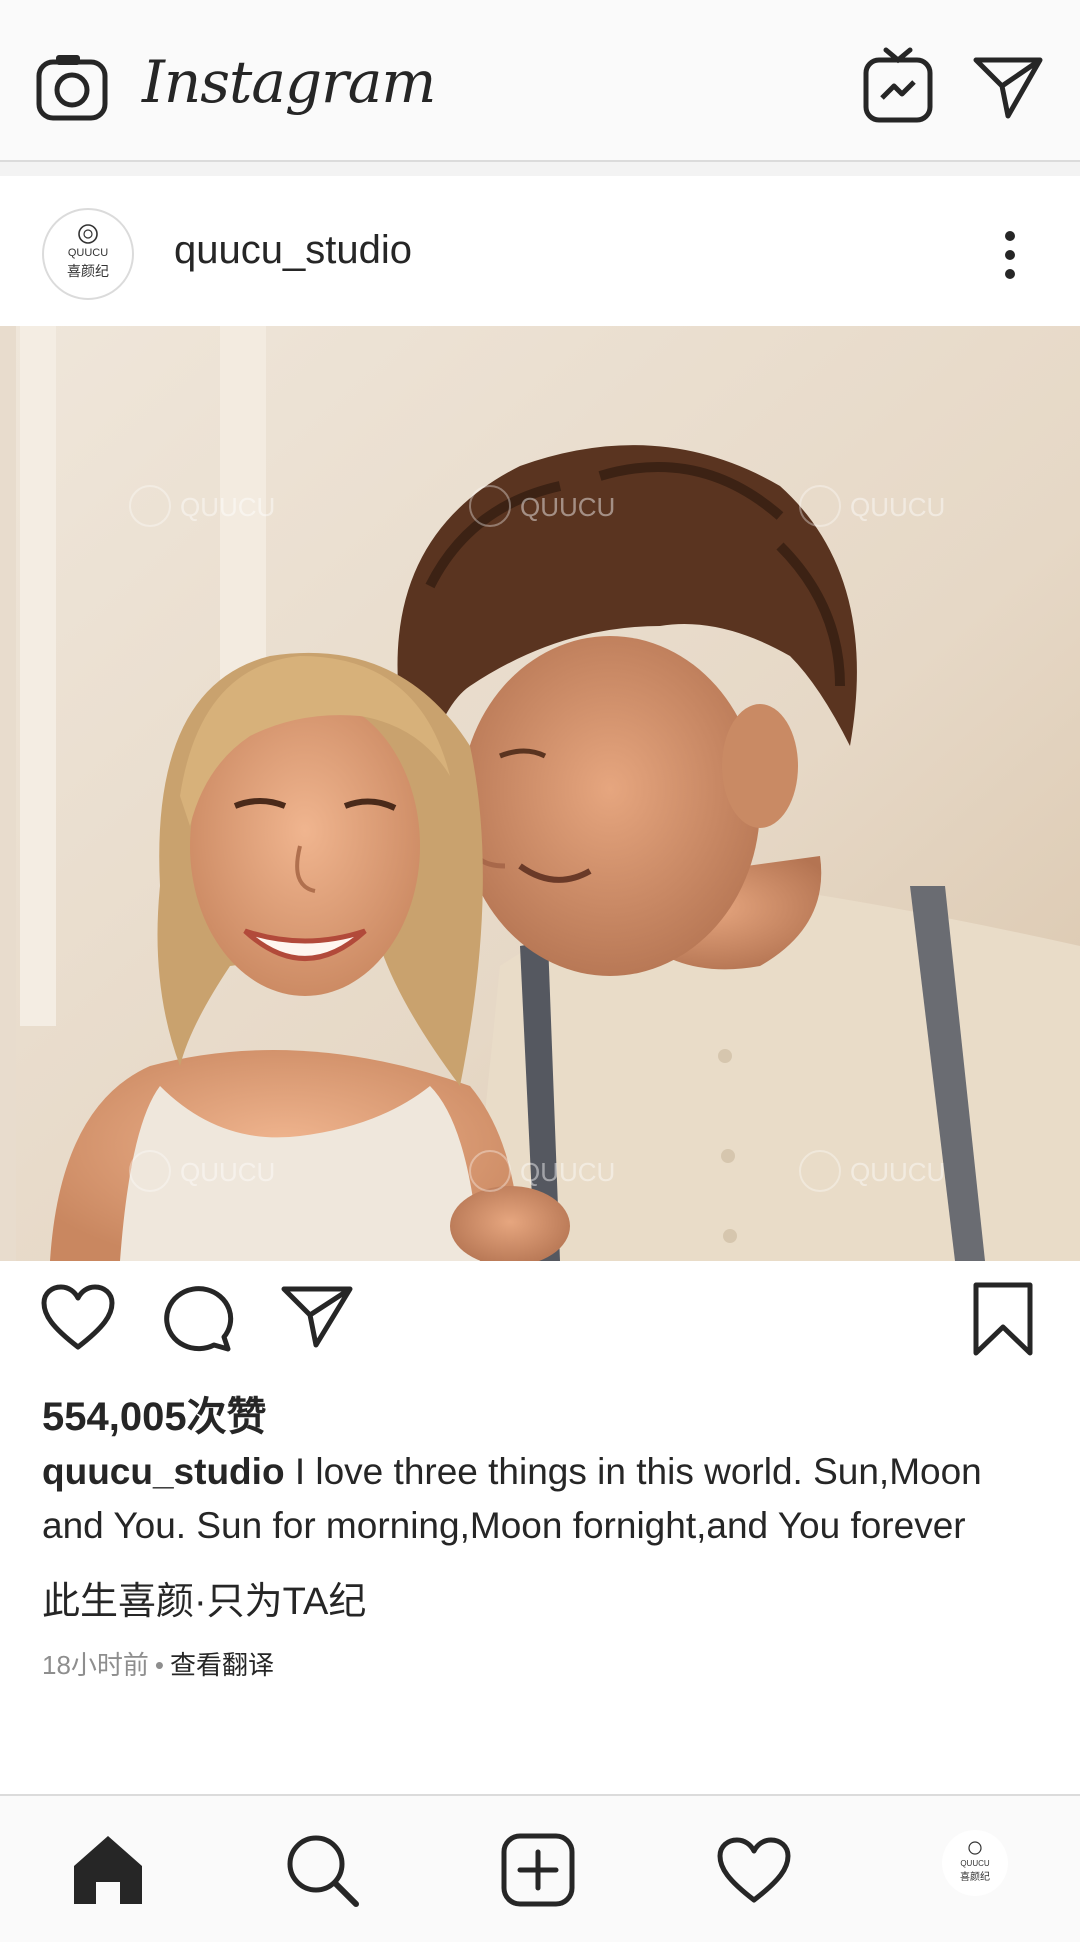  I want to click on quucu-logo-small-icon: QUUCU 喜颜纪, so click(975, 1862).